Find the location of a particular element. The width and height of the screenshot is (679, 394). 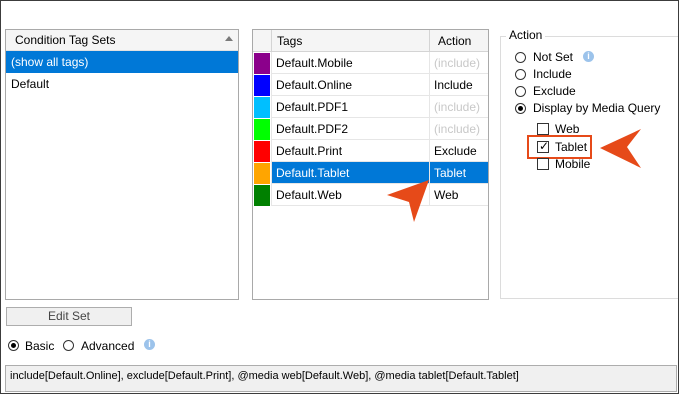

tag-name-cell: Default.Online is located at coordinates (350, 85).